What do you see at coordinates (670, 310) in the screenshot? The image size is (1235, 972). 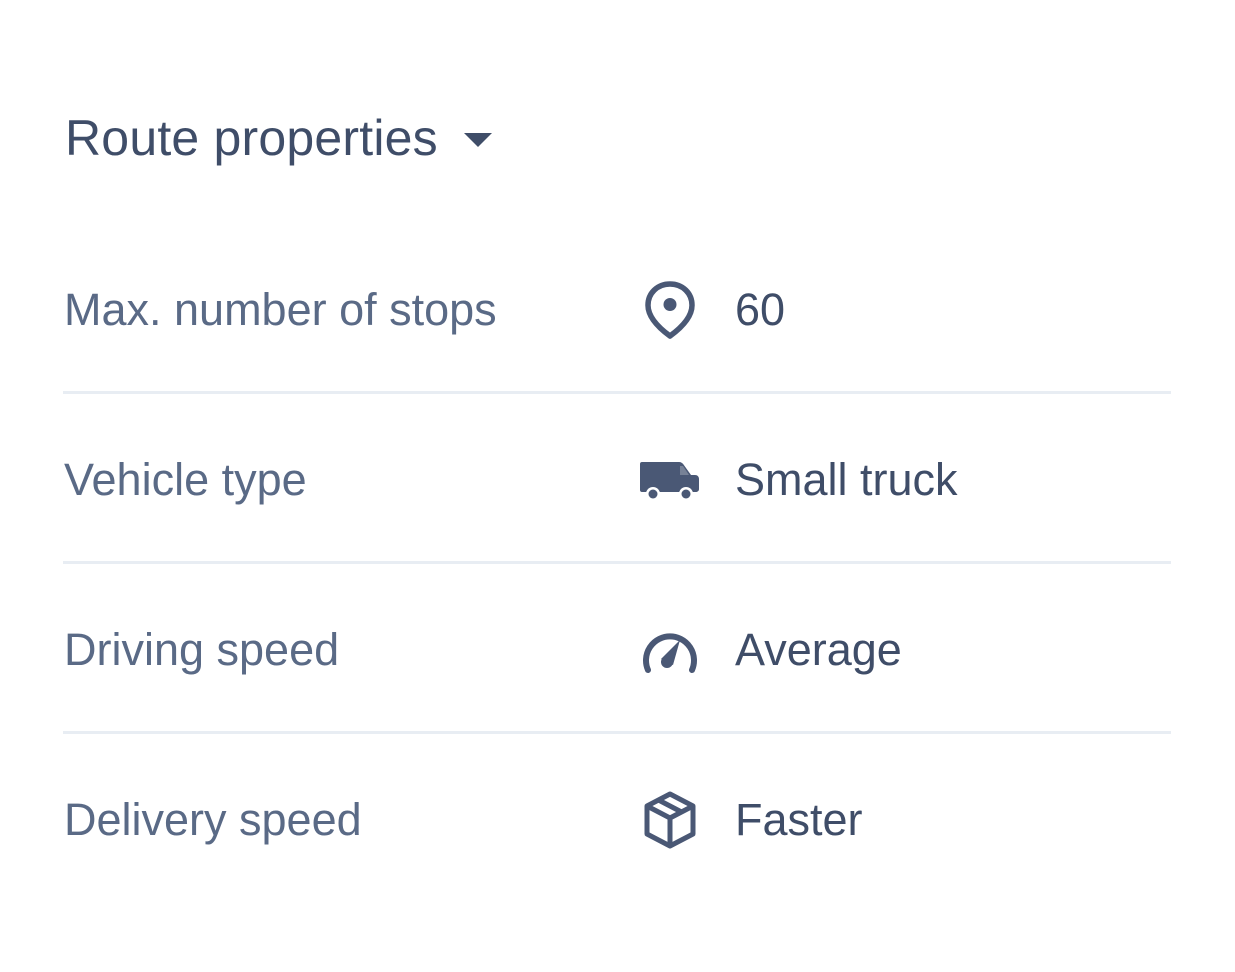 I see `map-pin-icon` at bounding box center [670, 310].